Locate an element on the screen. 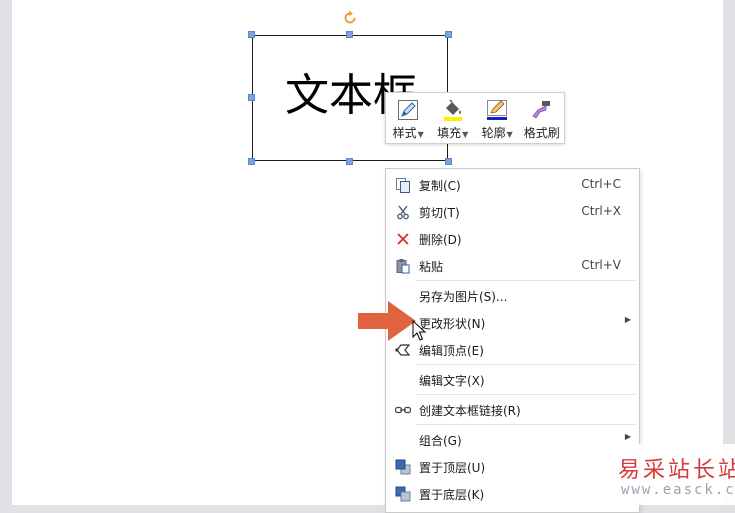 This screenshot has height=513, width=735. fill-button: 填充▼ is located at coordinates (453, 118).